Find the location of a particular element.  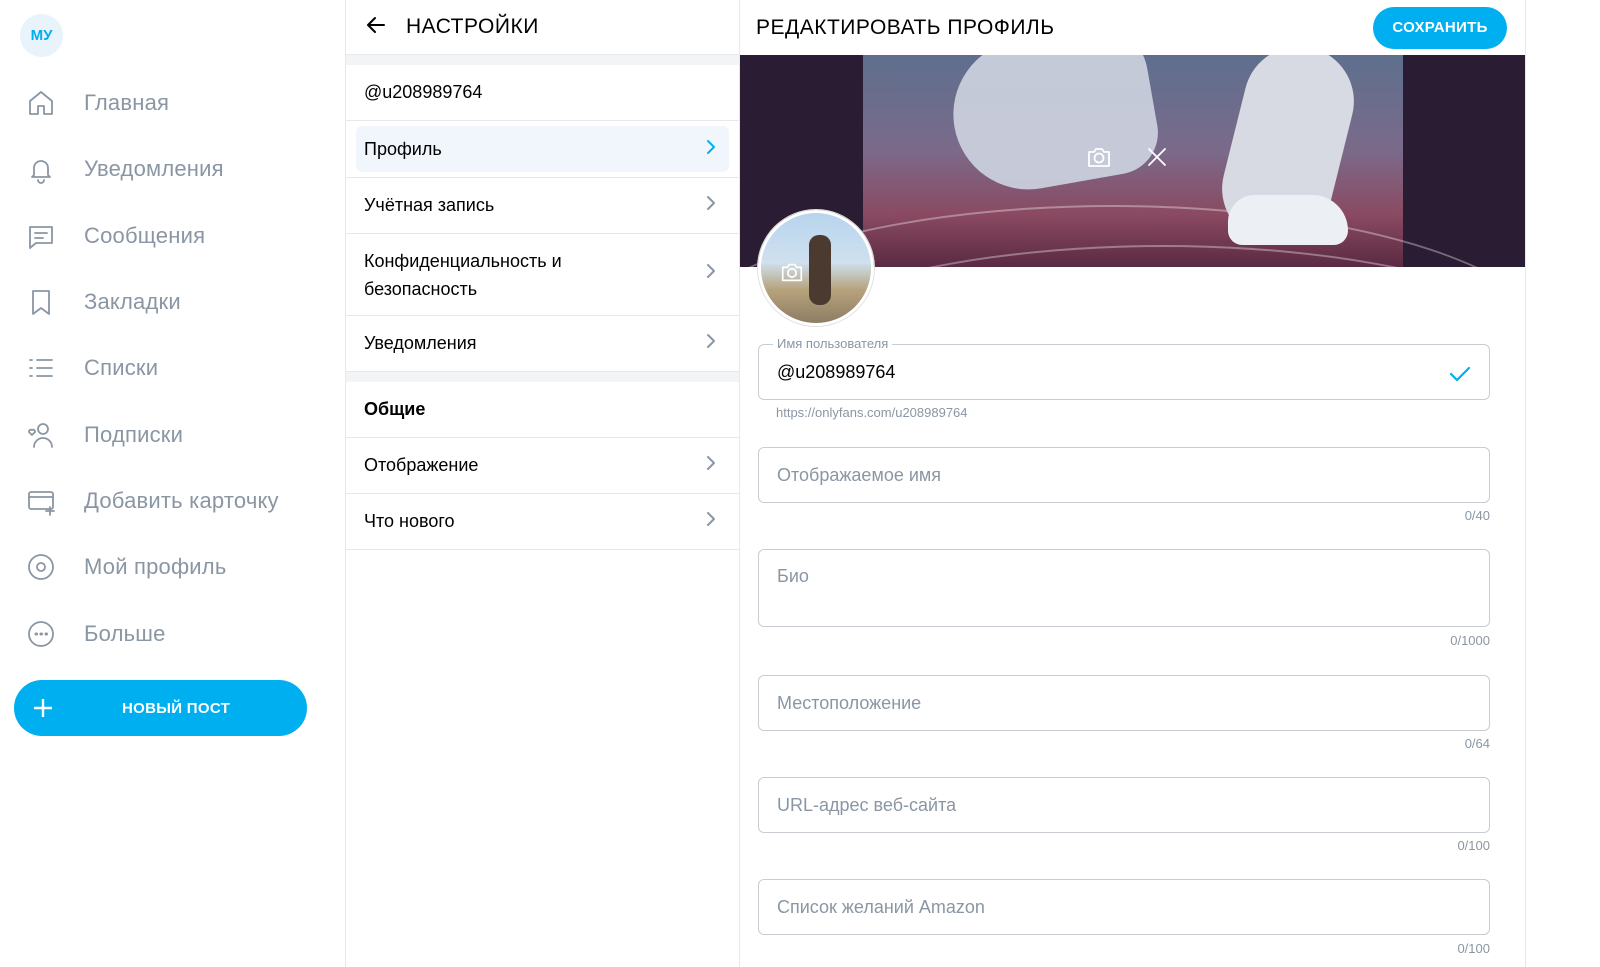

checkmark-icon is located at coordinates (1460, 376).